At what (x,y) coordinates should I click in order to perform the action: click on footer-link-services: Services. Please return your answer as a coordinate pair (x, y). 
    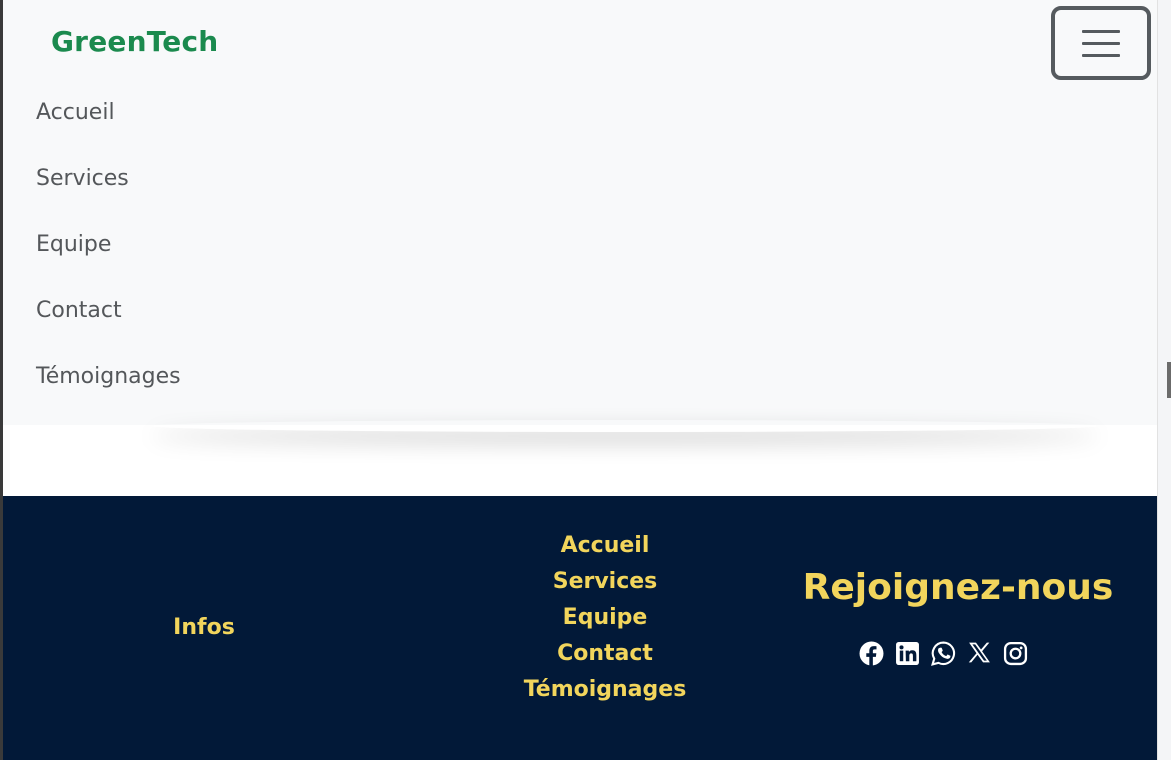
    Looking at the image, I should click on (605, 581).